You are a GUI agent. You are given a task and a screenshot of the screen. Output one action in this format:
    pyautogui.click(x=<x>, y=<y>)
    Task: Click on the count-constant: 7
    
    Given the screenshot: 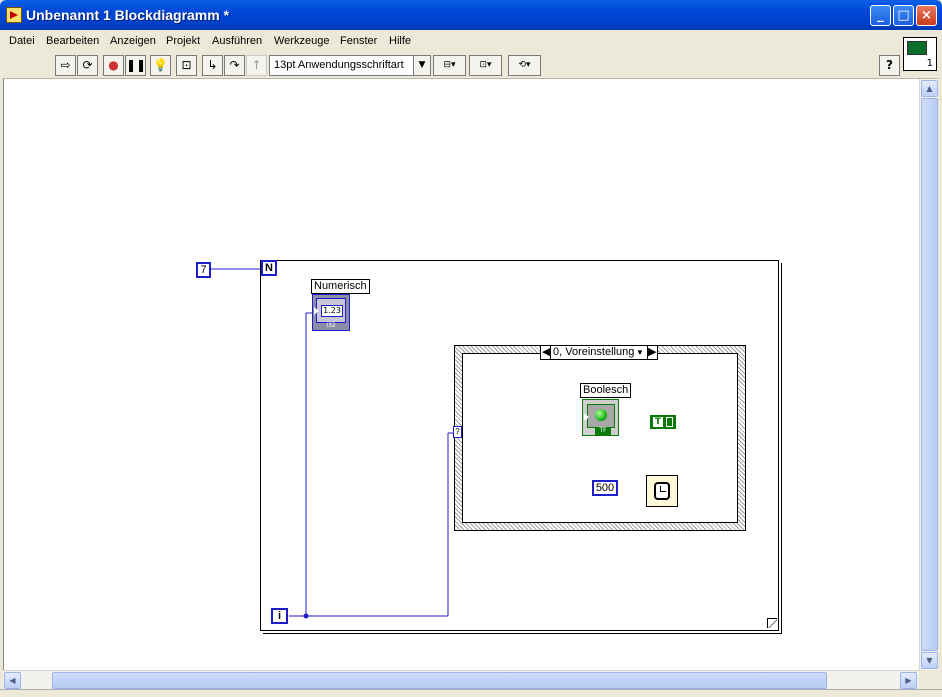 What is the action you would take?
    pyautogui.click(x=203, y=270)
    